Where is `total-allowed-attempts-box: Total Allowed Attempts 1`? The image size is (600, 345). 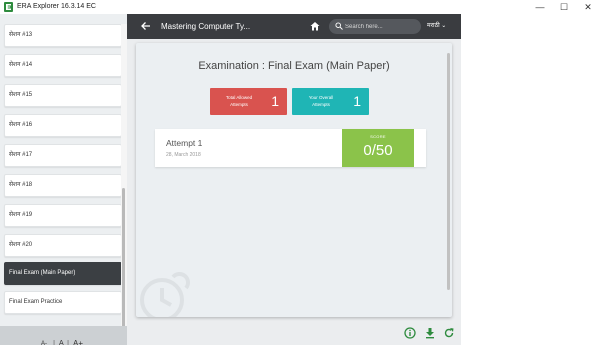
total-allowed-attempts-box: Total Allowed Attempts 1 is located at coordinates (248, 101).